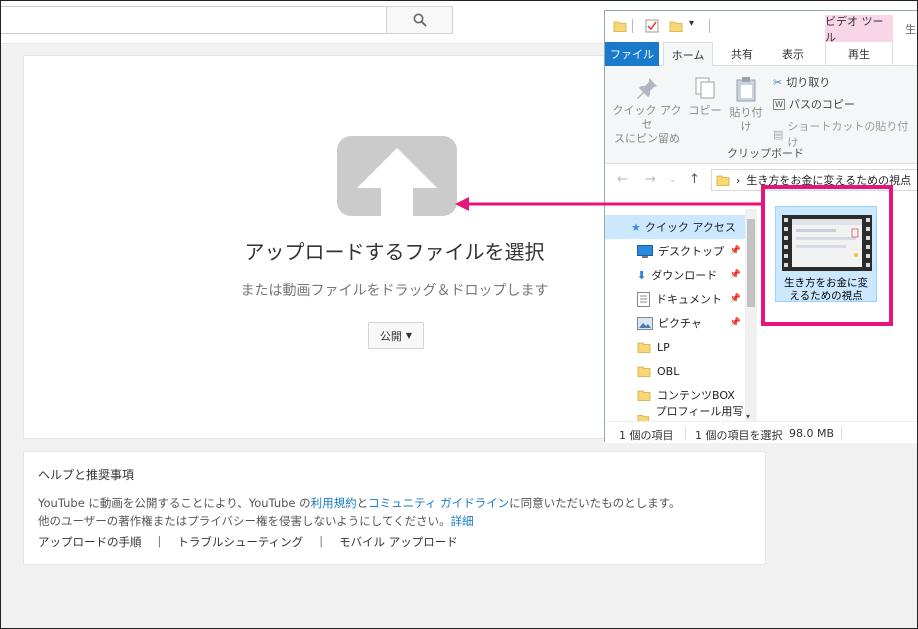 The width and height of the screenshot is (918, 629). What do you see at coordinates (691, 251) in the screenshot?
I see `nav-label: デスクトップ` at bounding box center [691, 251].